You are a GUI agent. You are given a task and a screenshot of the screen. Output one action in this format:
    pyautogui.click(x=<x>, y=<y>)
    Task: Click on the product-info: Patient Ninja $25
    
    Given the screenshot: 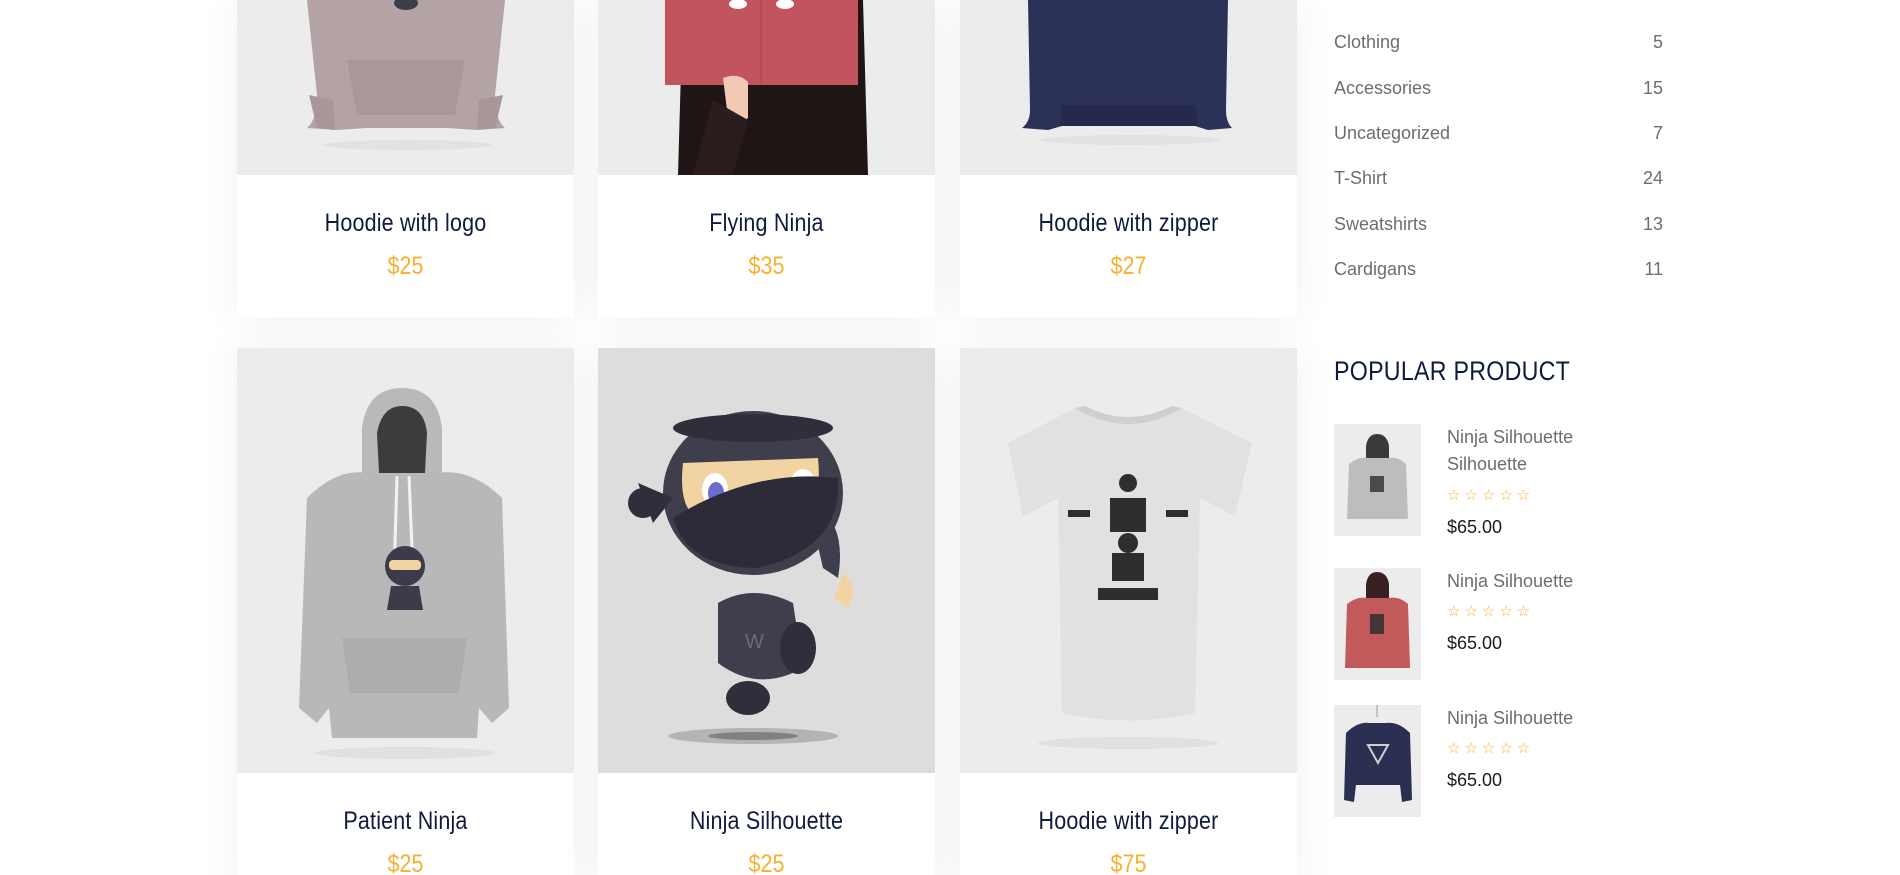 What is the action you would take?
    pyautogui.click(x=405, y=824)
    